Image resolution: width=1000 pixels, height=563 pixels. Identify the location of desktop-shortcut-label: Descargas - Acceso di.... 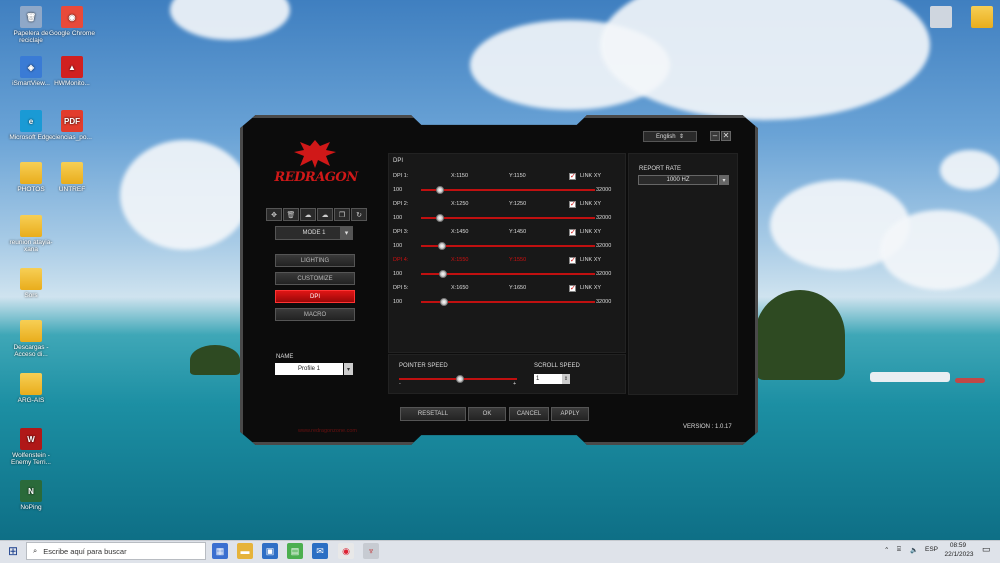
(31, 351).